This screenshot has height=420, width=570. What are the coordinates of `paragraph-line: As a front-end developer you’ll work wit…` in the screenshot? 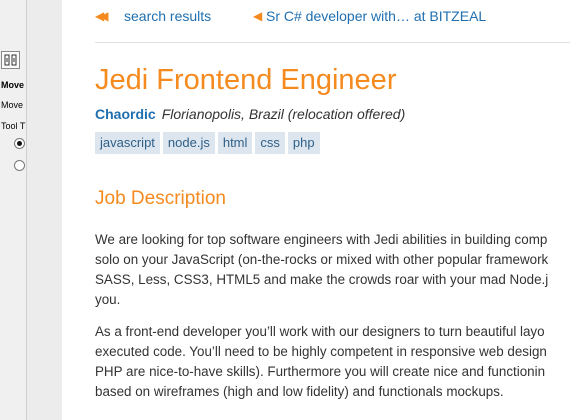 It's located at (320, 331).